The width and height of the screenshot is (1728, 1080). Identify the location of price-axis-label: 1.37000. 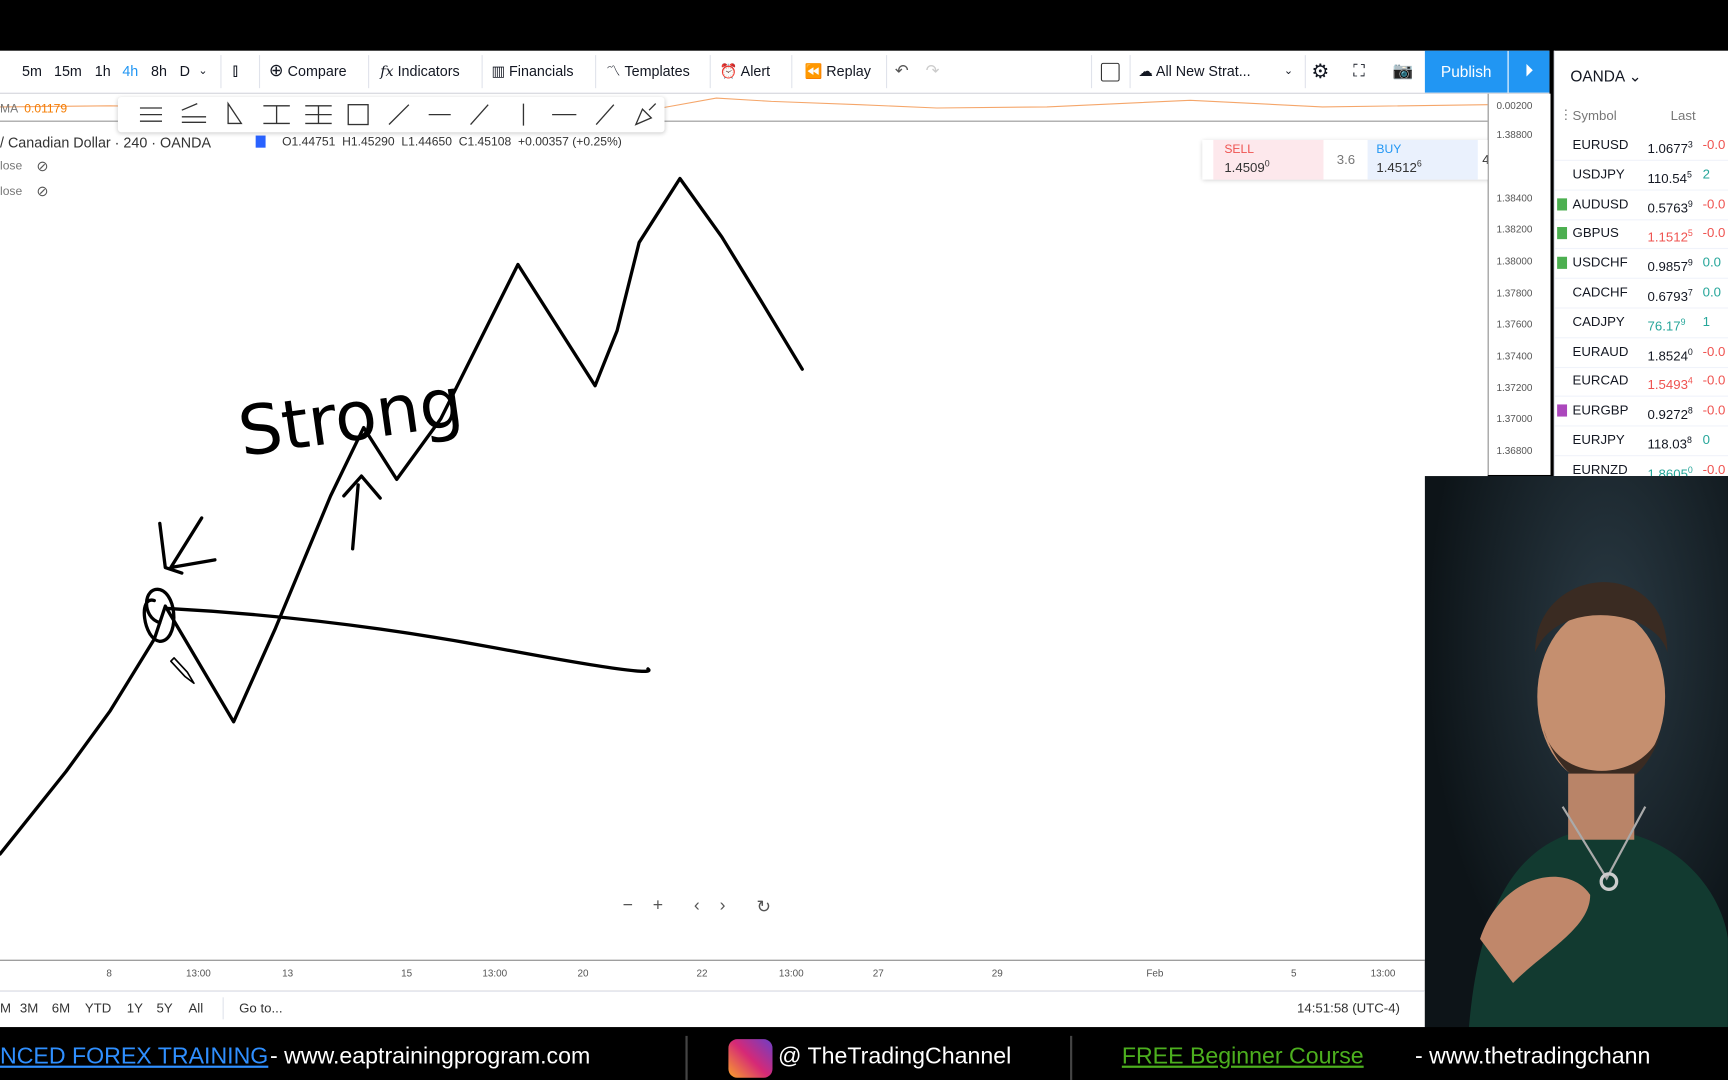
(1514, 419).